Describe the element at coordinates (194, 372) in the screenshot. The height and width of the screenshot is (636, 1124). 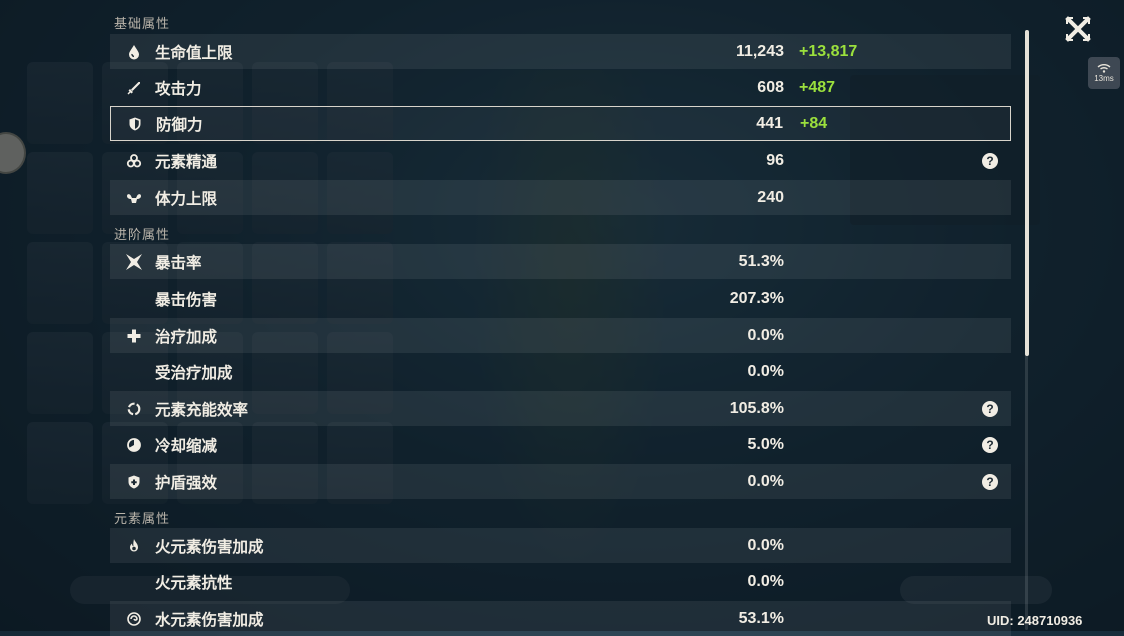
I see `stat-name: 受治疗加成` at that location.